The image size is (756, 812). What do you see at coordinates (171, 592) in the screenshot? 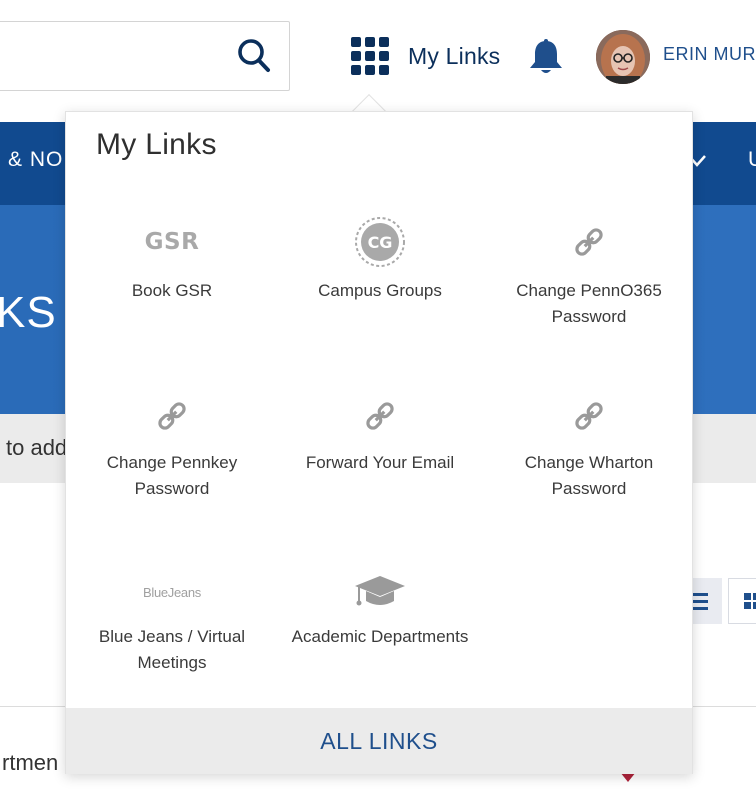
I see `bluejeans-logo-icon: BlueJeans` at bounding box center [171, 592].